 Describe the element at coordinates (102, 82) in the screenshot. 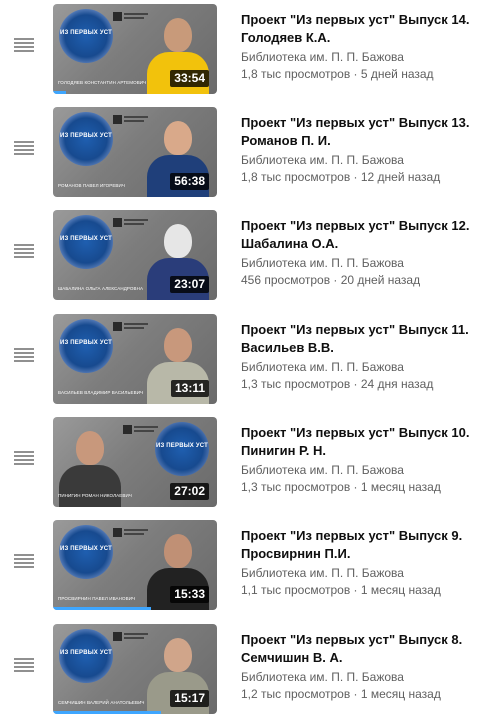

I see `thumbnail-caption: ГОЛОДЯЕВ КОНСТАНТИН АРТЕМОВИЧ` at that location.